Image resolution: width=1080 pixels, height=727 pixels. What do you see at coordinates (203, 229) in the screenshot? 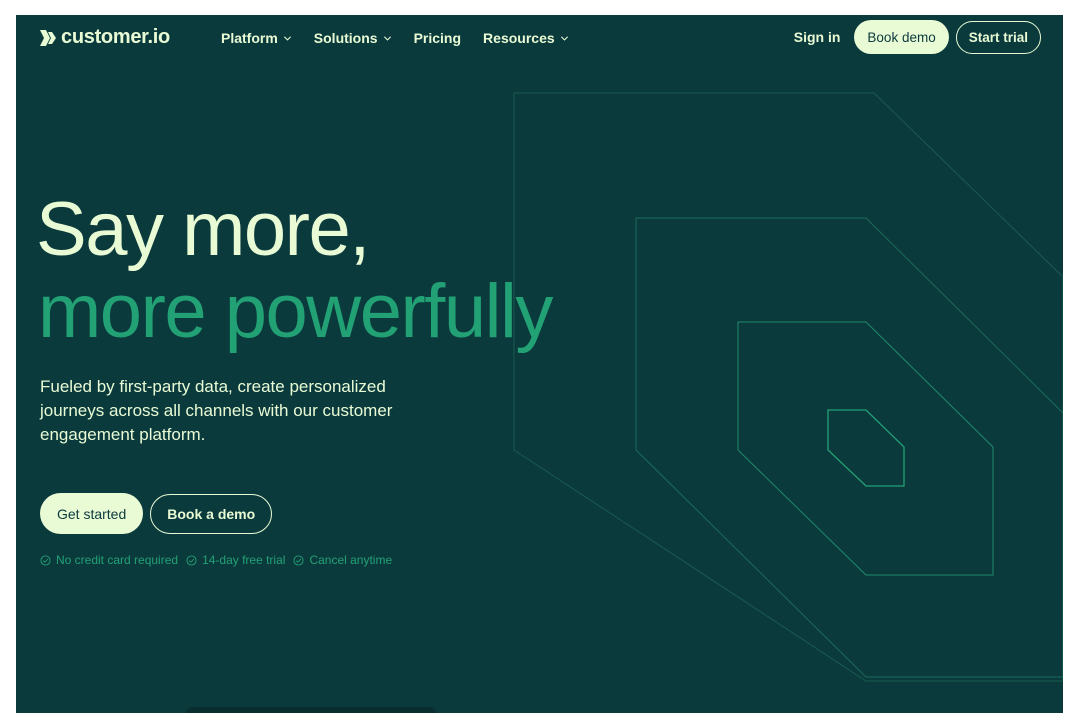
I see `hero-headline-line1: Say more,` at bounding box center [203, 229].